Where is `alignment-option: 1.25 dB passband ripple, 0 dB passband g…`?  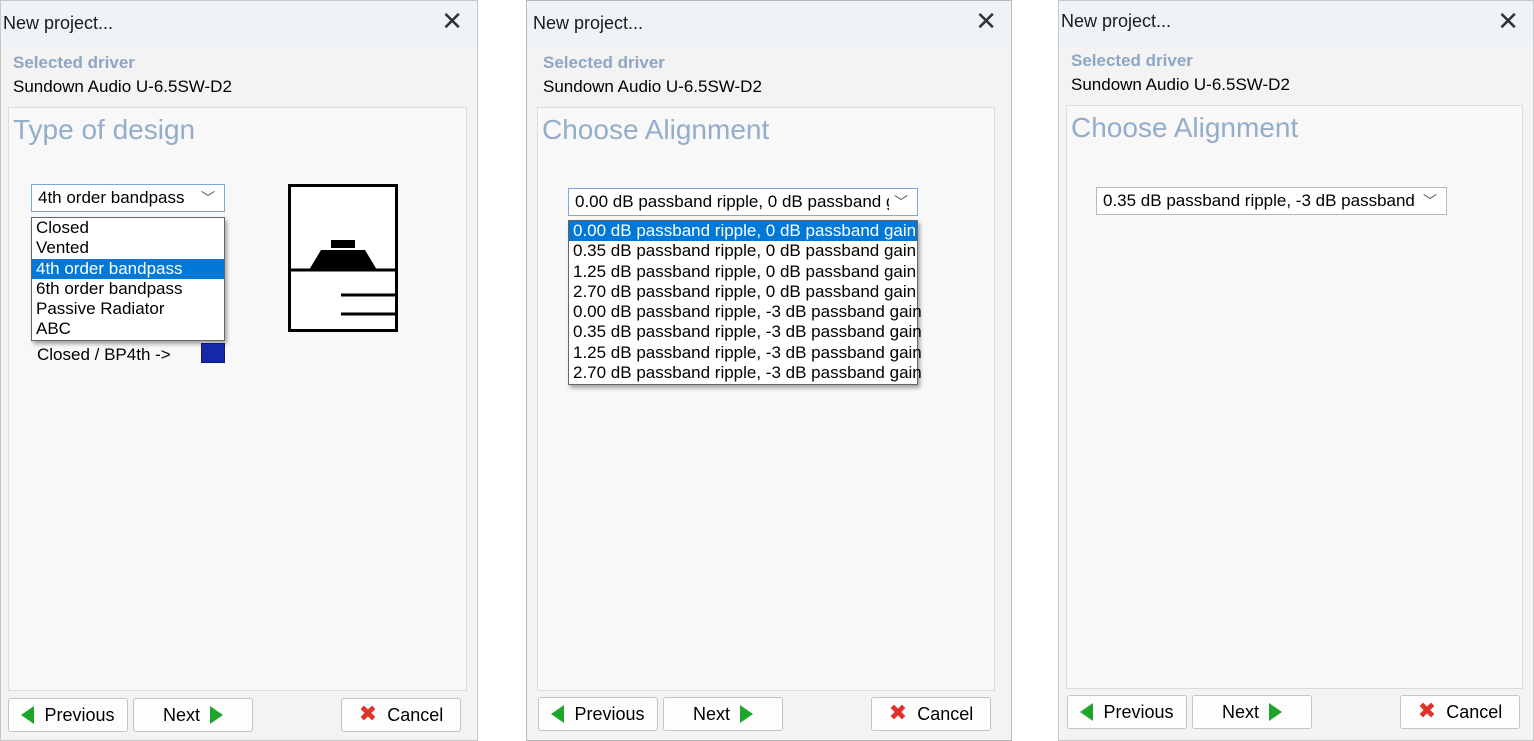
alignment-option: 1.25 dB passband ripple, 0 dB passband g… is located at coordinates (743, 272).